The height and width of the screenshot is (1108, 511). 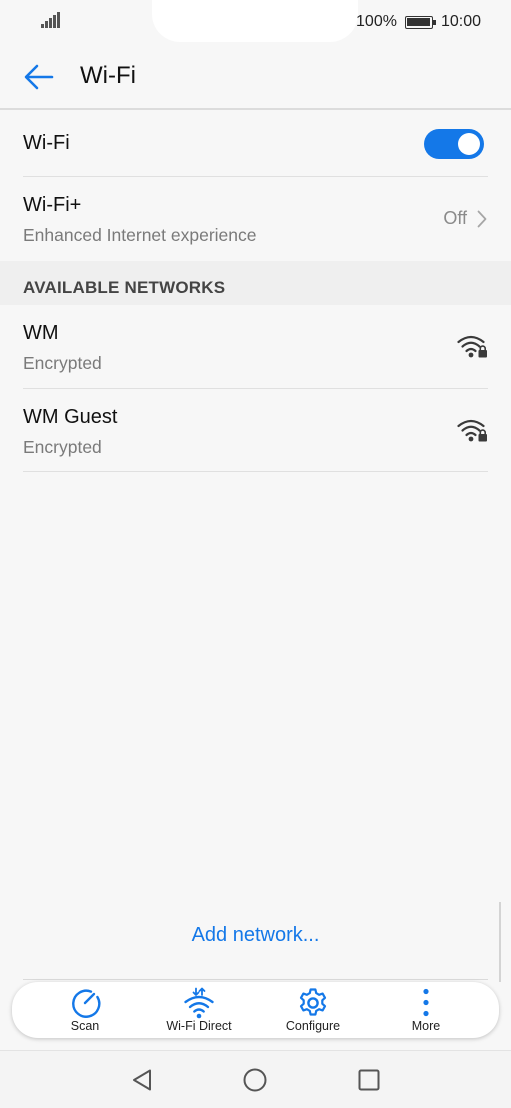 What do you see at coordinates (255, 1010) in the screenshot?
I see `bottom-toolbar: Scan Wi-Fi Direct Configure More` at bounding box center [255, 1010].